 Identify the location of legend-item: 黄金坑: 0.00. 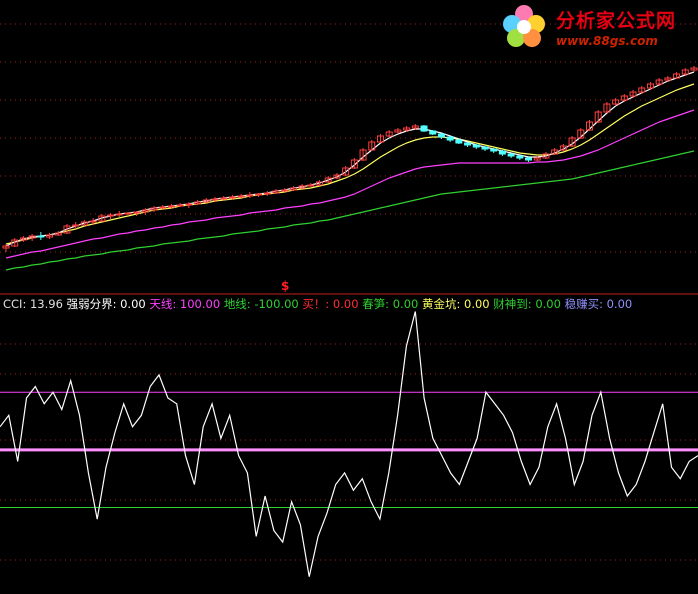
(456, 304).